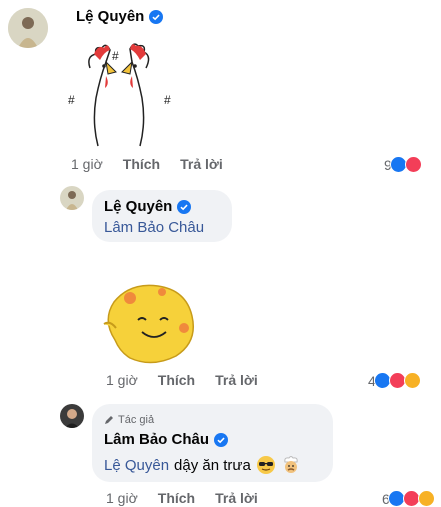 The width and height of the screenshot is (441, 507). I want to click on comment-bubble: Lệ Quyên Lâm Bảo Châu, so click(162, 216).